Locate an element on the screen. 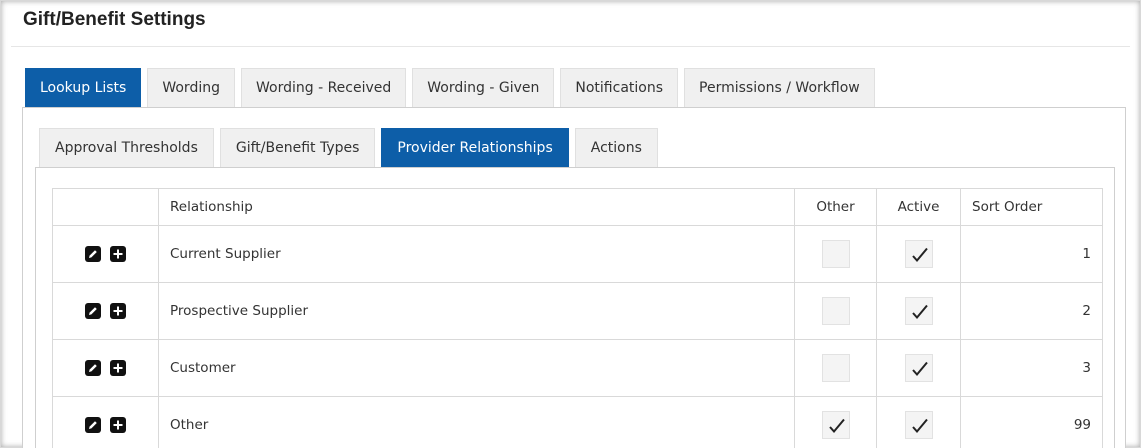  tab-lookup-lists: Lookup Lists is located at coordinates (83, 88).